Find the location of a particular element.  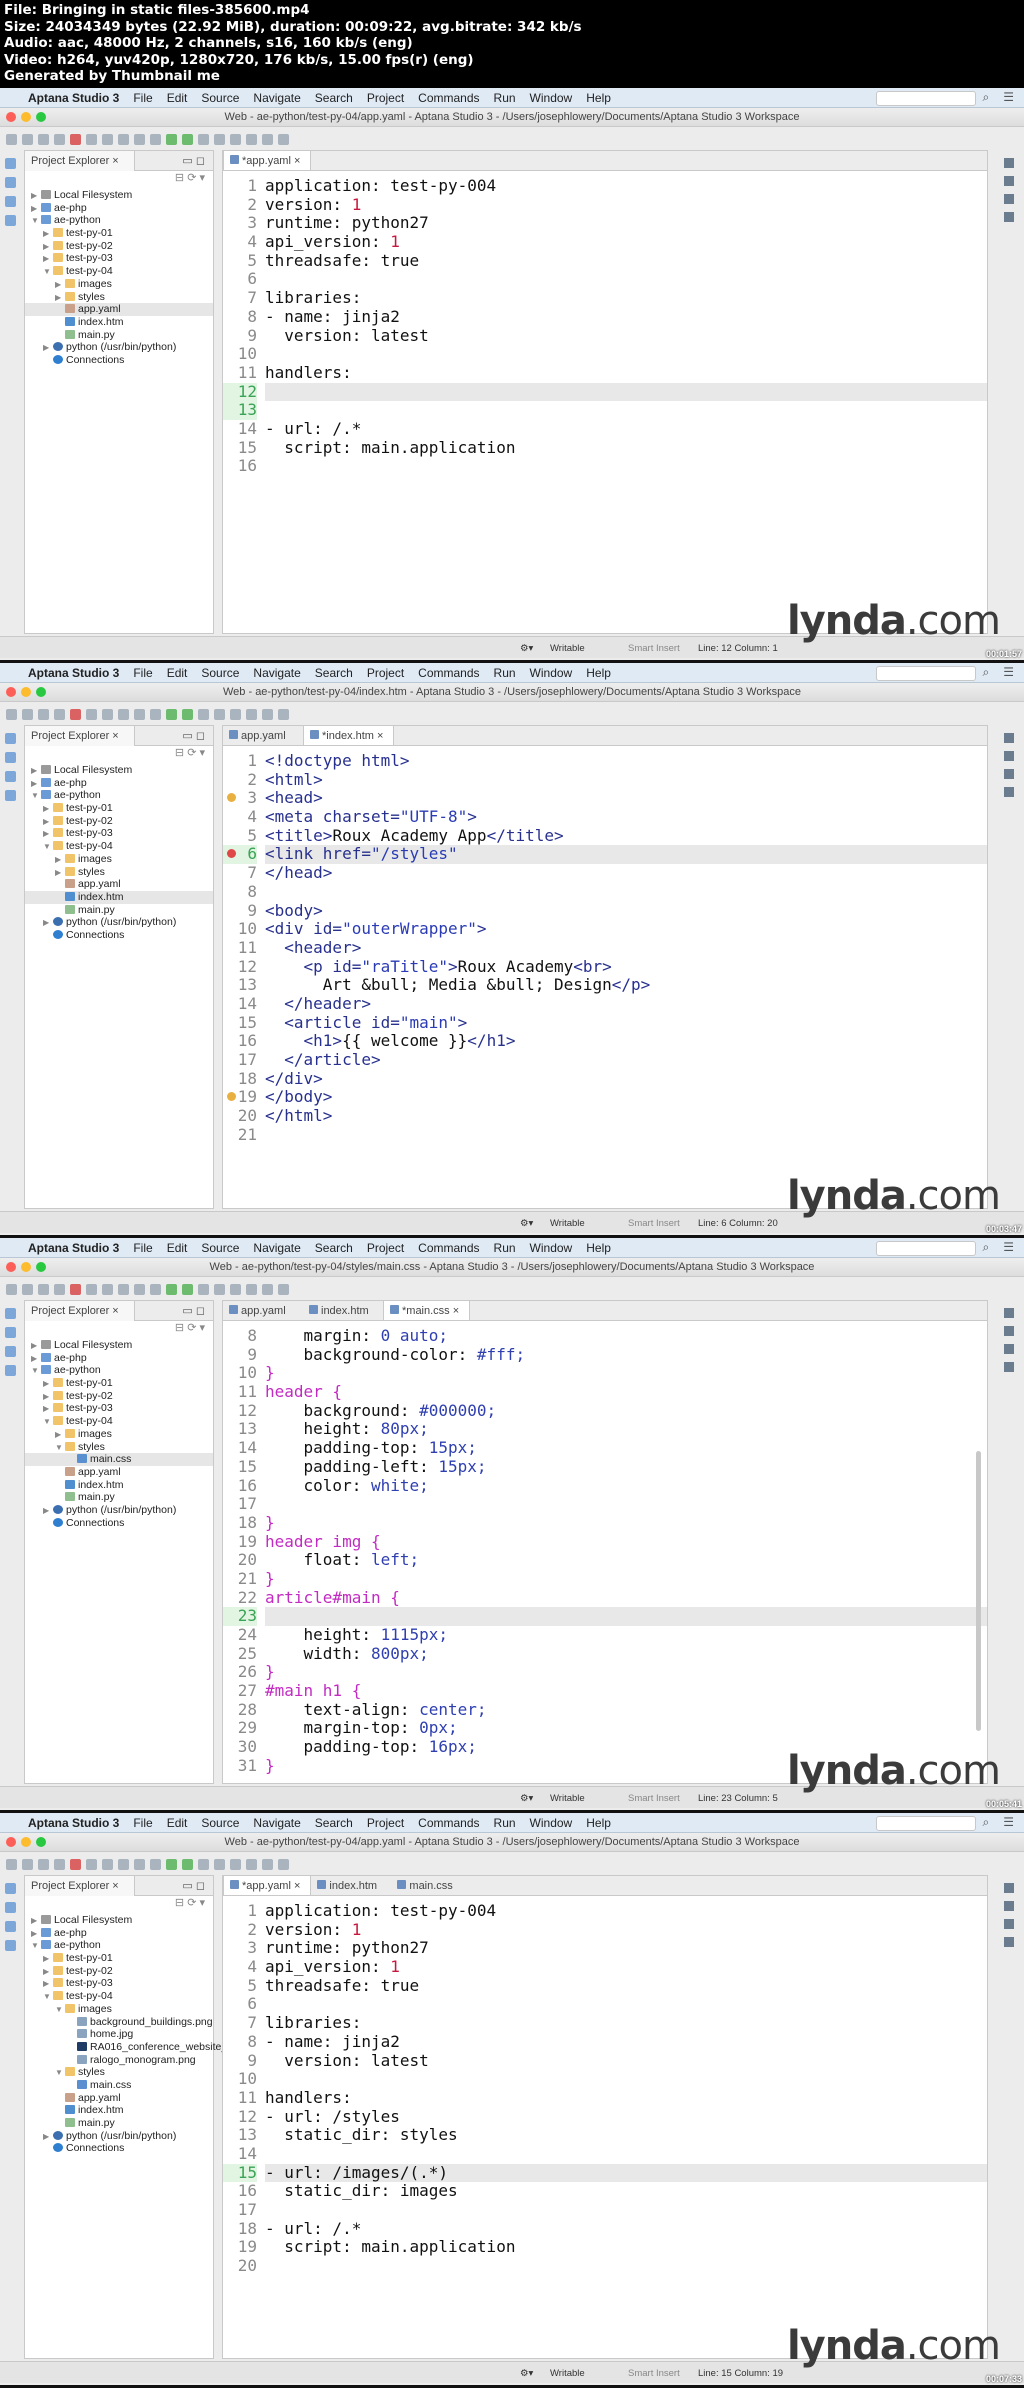

book-icon is located at coordinates (251, 1864).